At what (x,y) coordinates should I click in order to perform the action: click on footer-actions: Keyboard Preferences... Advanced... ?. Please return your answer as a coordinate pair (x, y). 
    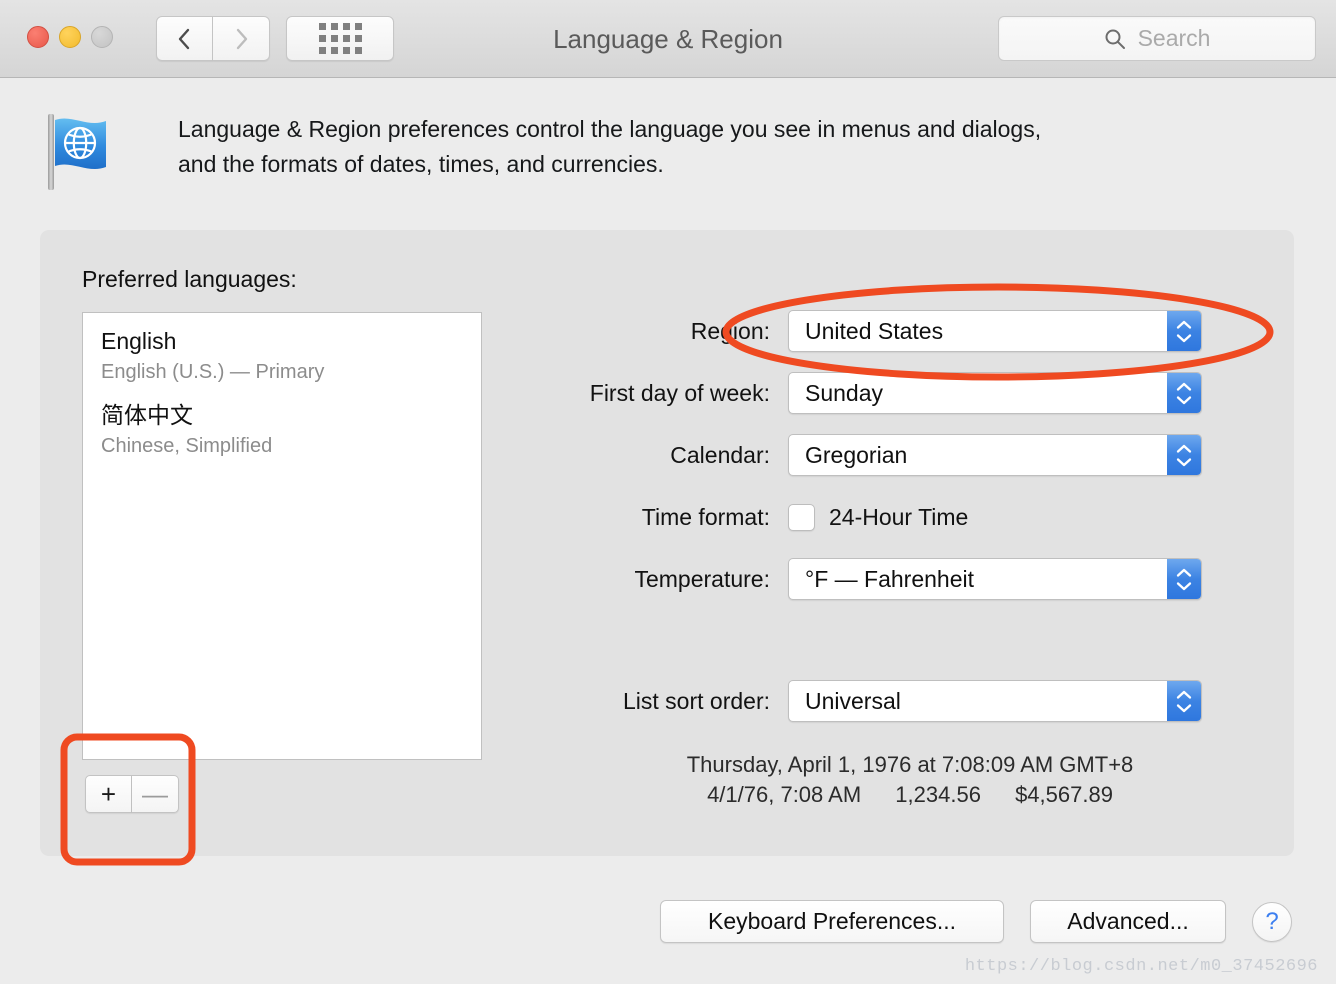
    Looking at the image, I should click on (976, 921).